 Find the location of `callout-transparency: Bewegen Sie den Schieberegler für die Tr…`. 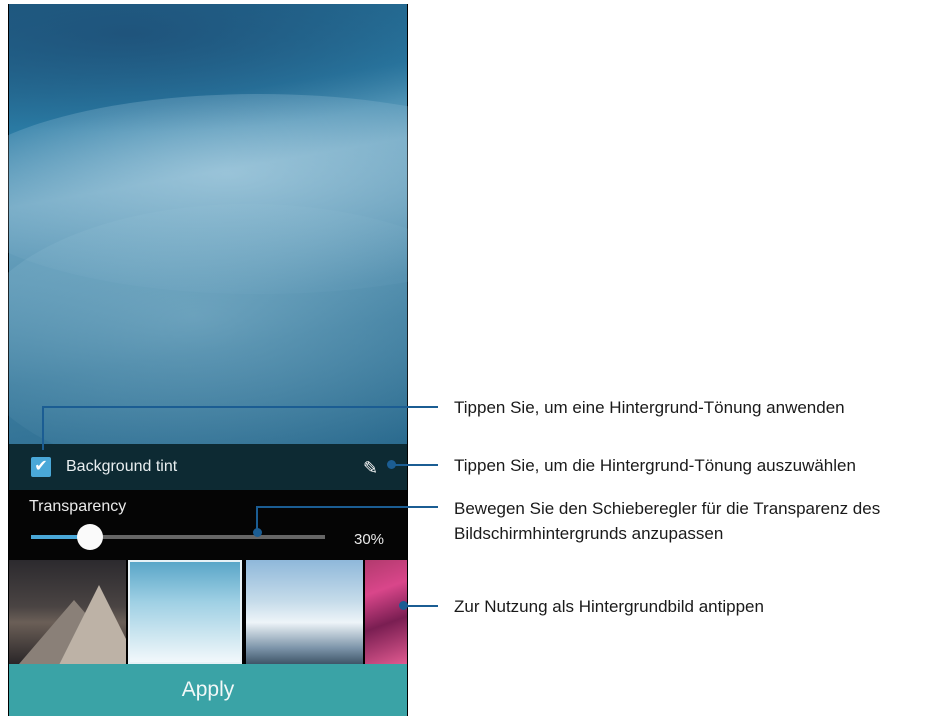

callout-transparency: Bewegen Sie den Schieberegler für die Tr… is located at coordinates (667, 521).